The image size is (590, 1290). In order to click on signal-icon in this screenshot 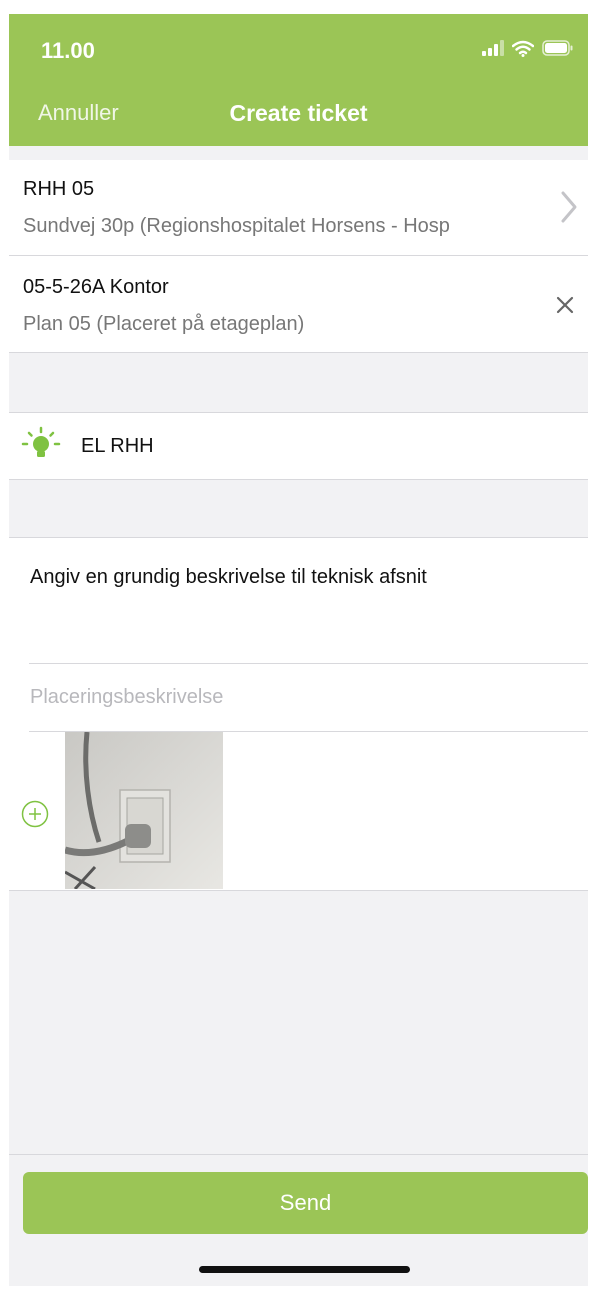, I will do `click(493, 48)`.